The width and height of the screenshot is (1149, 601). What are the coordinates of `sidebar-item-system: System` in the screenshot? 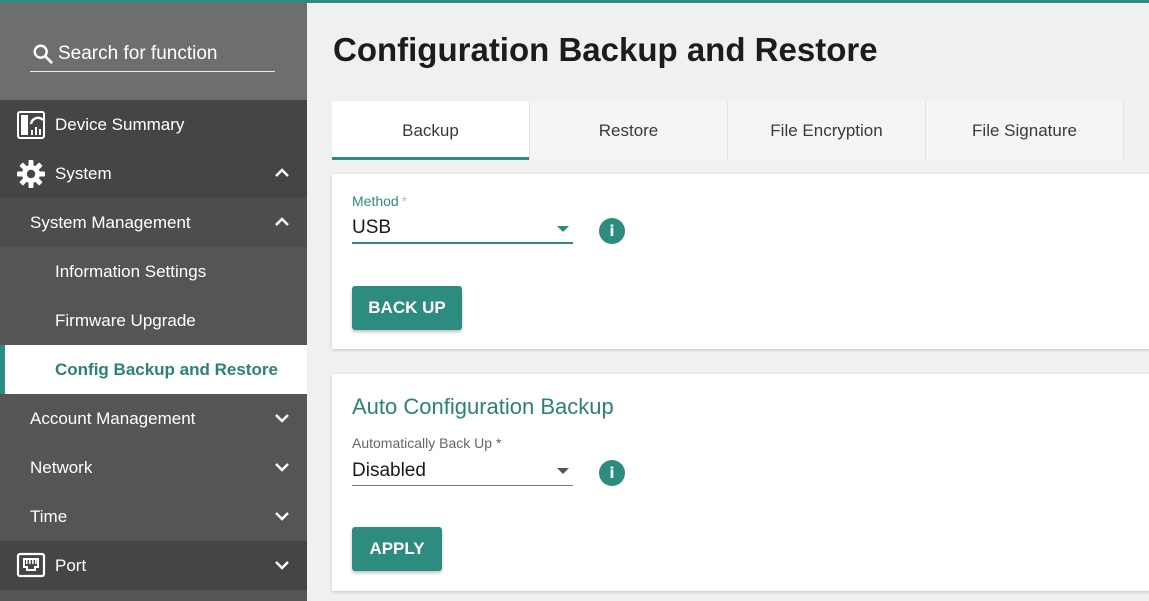 It's located at (153, 173).